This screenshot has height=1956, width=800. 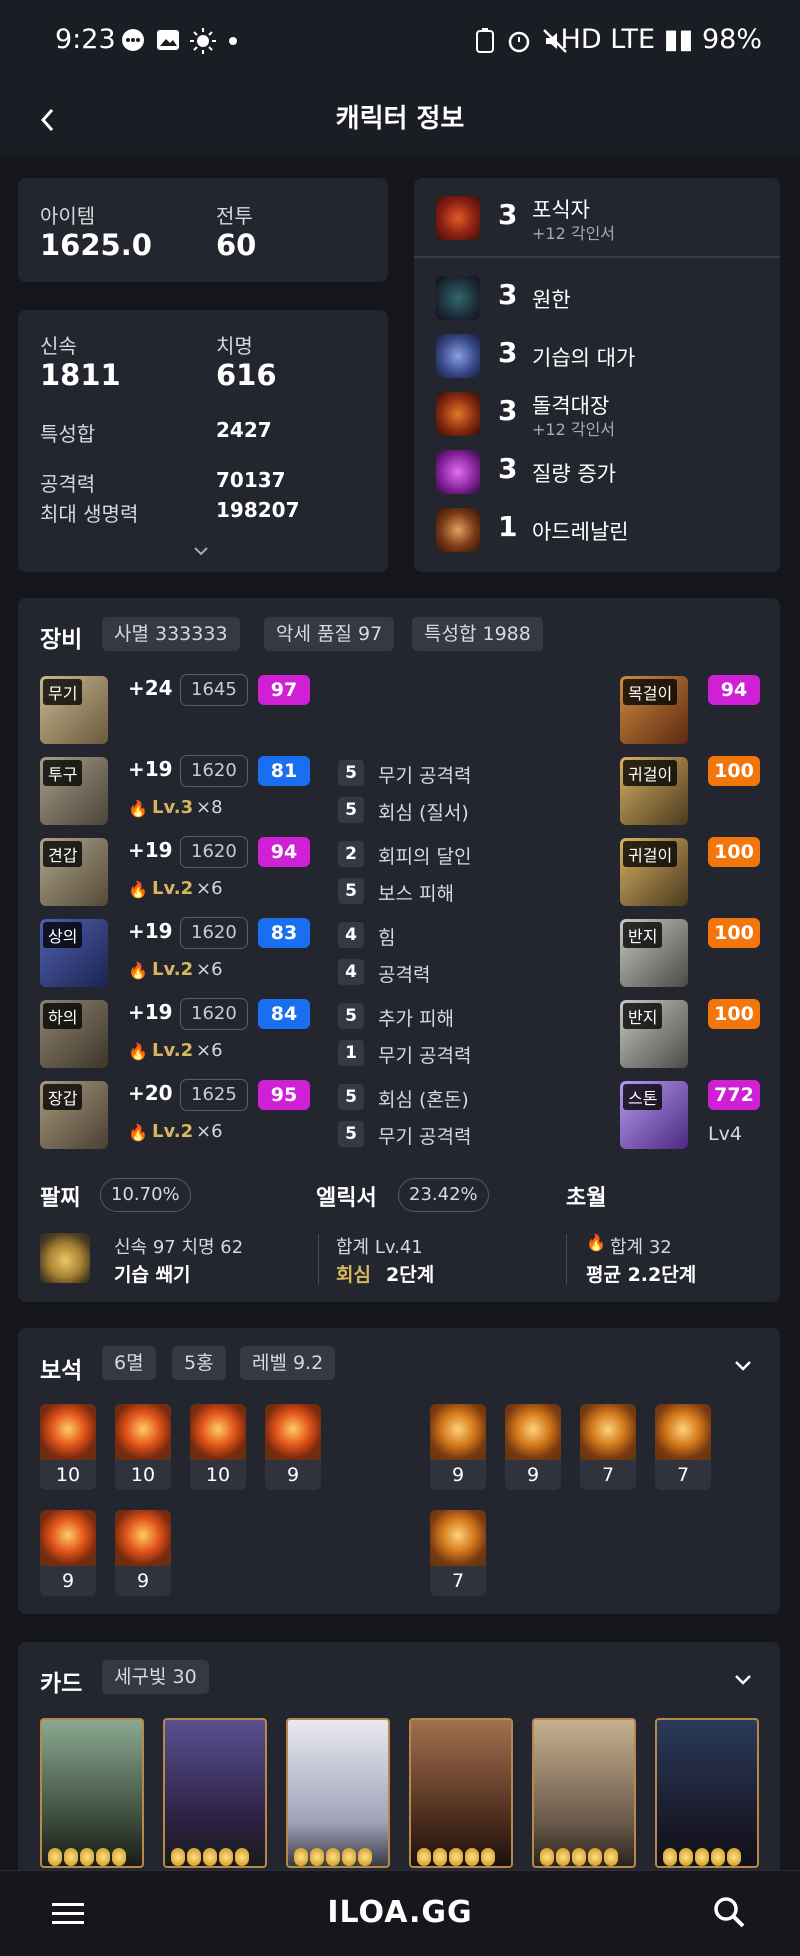 I want to click on expand-stats-button, so click(x=201, y=551).